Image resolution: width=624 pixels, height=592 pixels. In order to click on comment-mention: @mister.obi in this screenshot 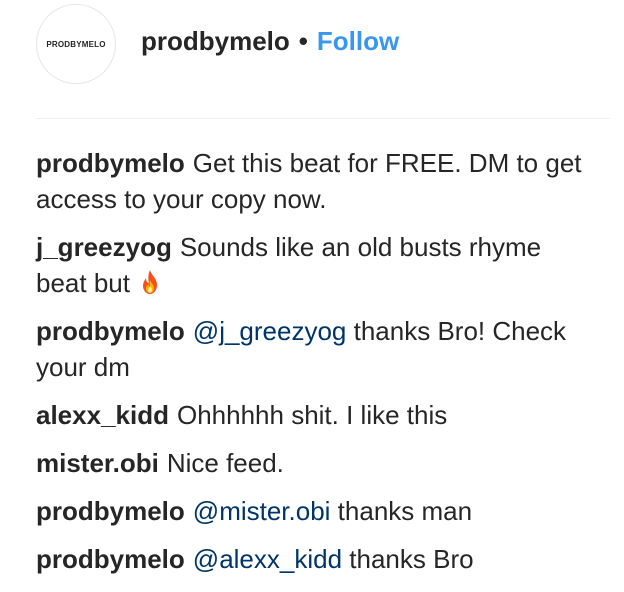, I will do `click(262, 511)`.